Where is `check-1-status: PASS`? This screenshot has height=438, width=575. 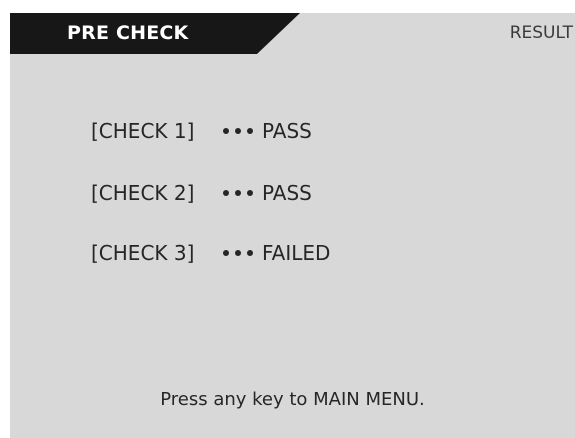
check-1-status: PASS is located at coordinates (287, 131).